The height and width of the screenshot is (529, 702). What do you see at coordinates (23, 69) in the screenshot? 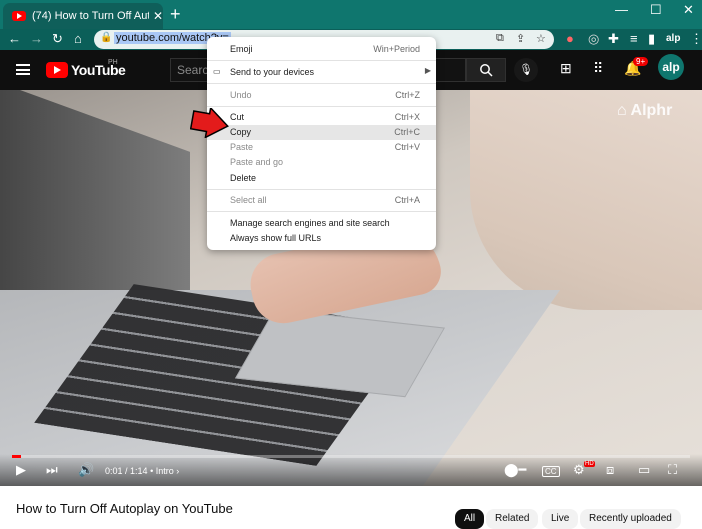
I see `hamburger-menu-icon` at bounding box center [23, 69].